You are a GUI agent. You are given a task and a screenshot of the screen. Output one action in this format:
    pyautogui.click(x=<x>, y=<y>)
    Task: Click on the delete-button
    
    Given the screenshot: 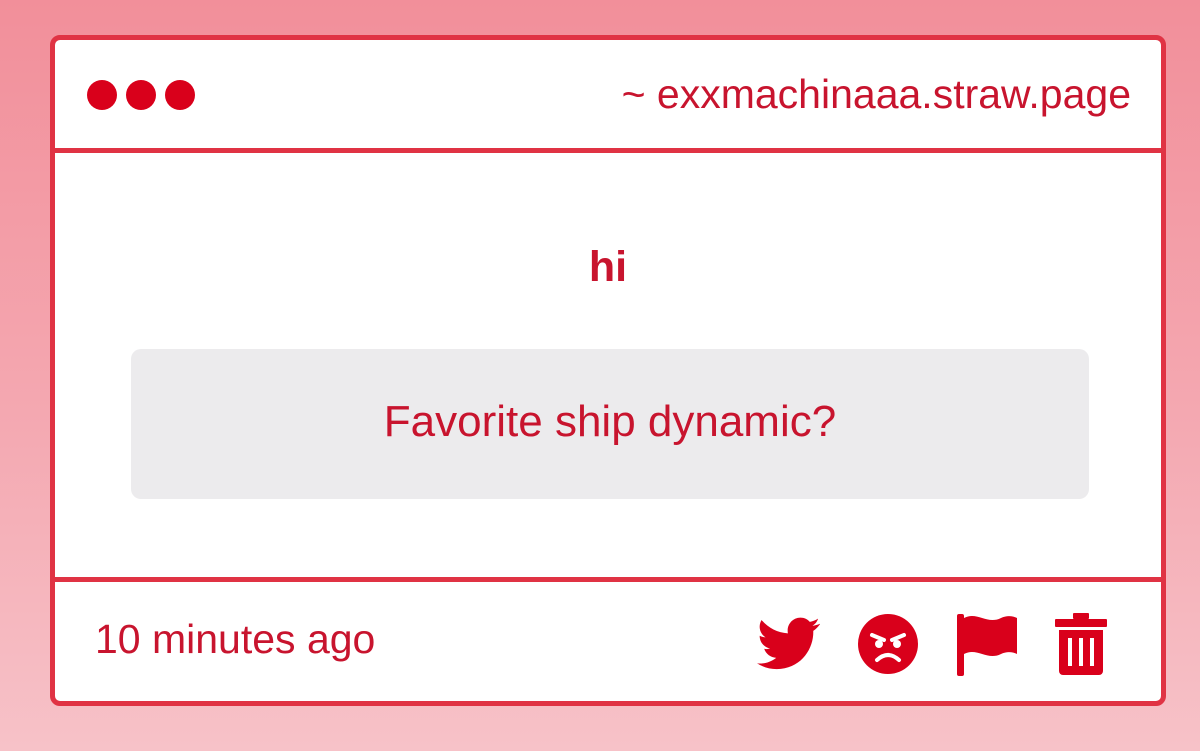 What is the action you would take?
    pyautogui.click(x=1081, y=644)
    